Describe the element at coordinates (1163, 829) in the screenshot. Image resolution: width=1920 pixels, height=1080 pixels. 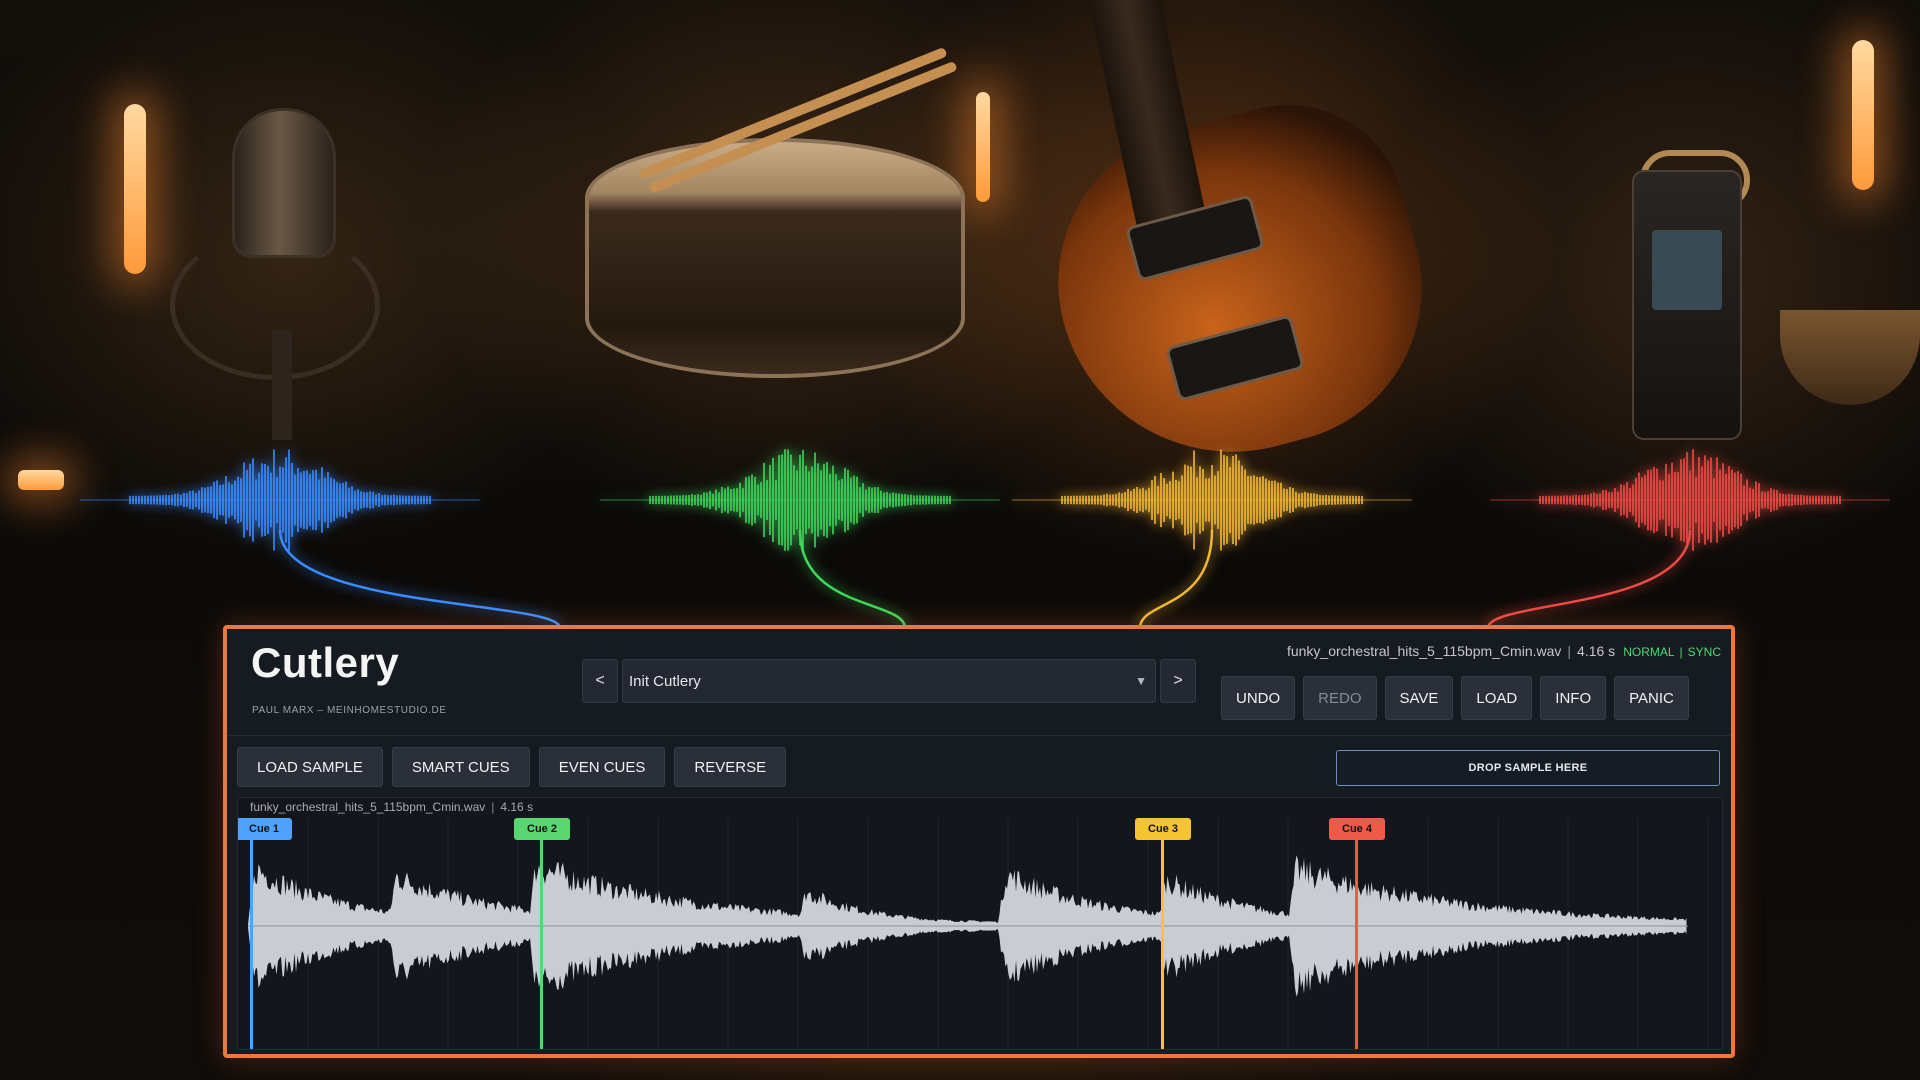
I see `cue-marker-3: Cue 3` at that location.